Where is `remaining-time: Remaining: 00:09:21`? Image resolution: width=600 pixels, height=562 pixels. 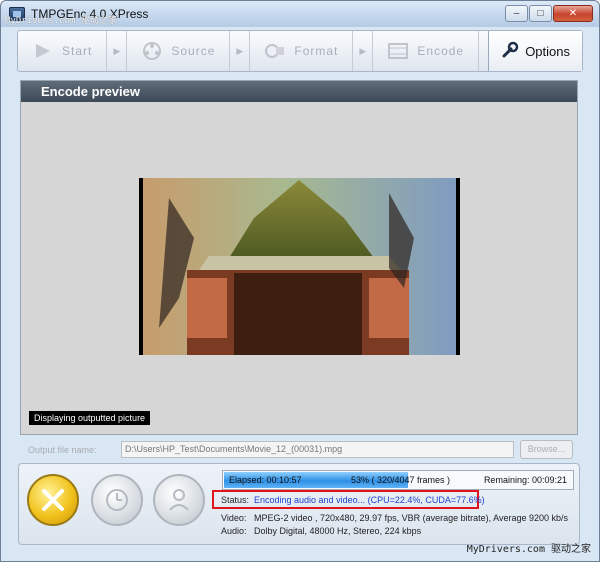
remaining-time: Remaining: 00:09:21 is located at coordinates (525, 480).